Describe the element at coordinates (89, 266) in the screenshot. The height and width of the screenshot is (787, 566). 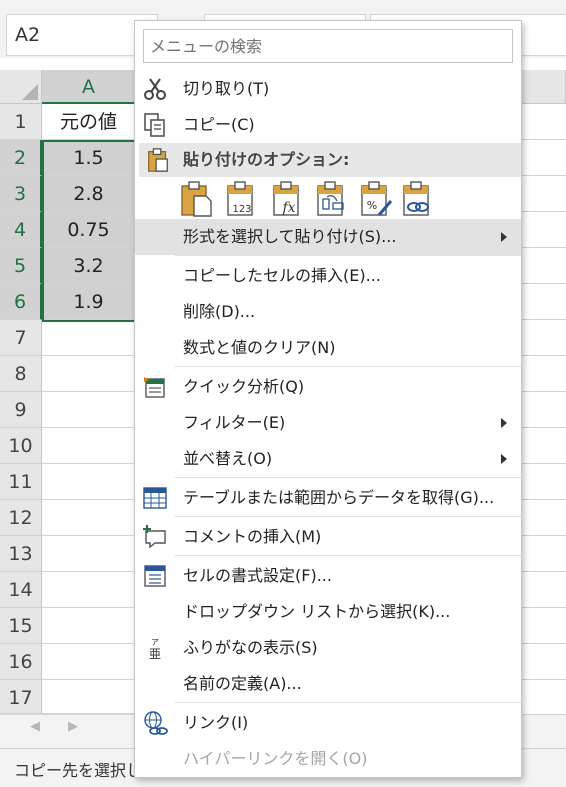
I see `cell-a5: 3.2` at that location.